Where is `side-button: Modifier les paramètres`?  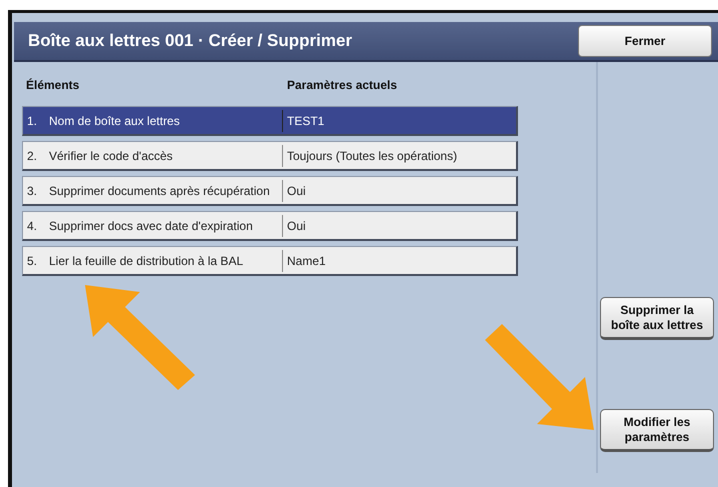 side-button: Modifier les paramètres is located at coordinates (657, 430).